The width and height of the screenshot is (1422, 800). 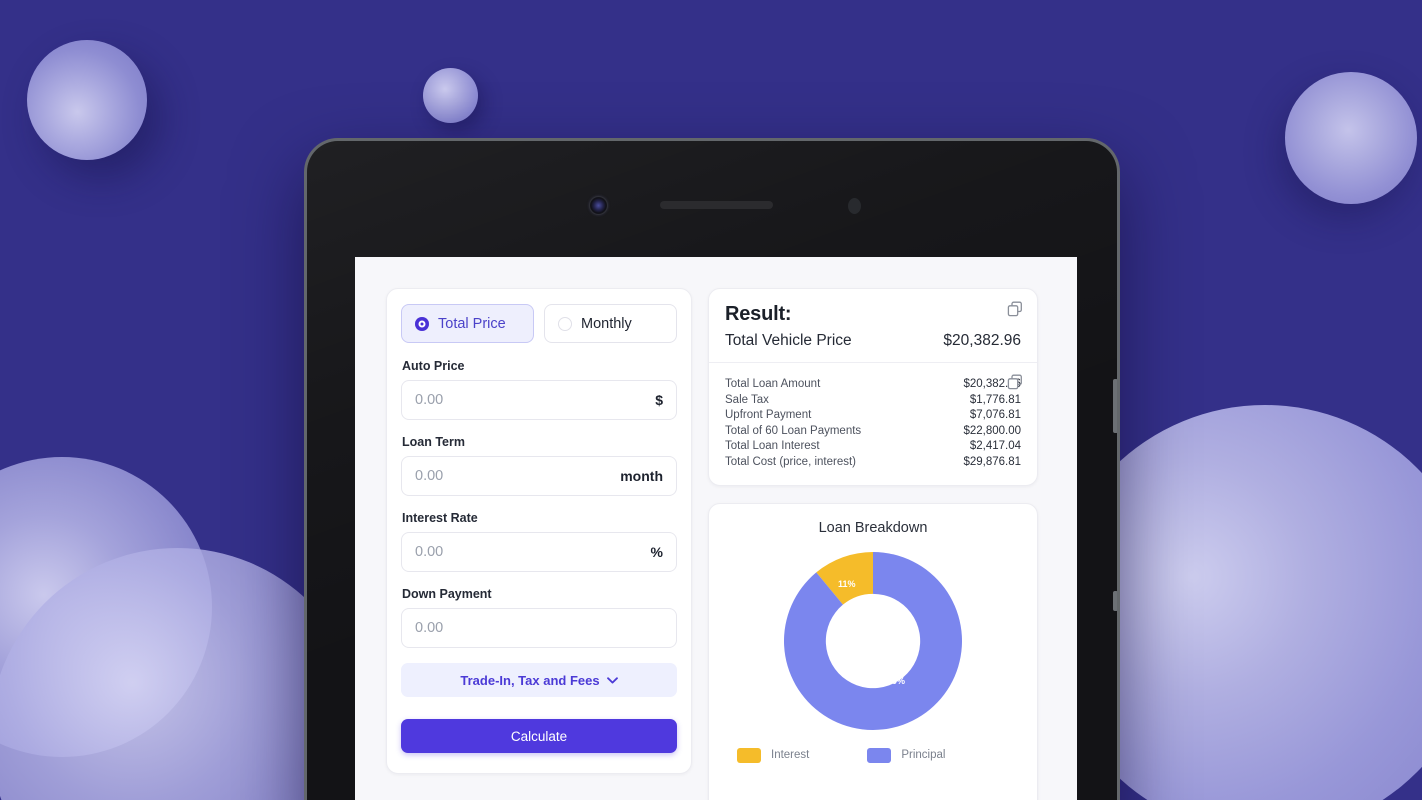 I want to click on result-row-value: $1,776.81, so click(x=995, y=399).